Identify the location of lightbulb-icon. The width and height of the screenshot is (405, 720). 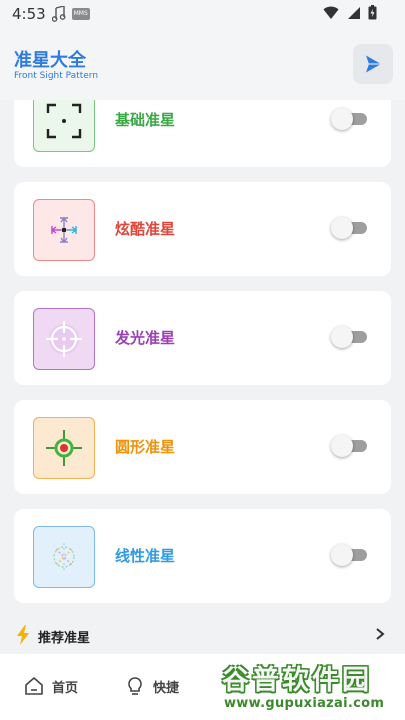
(135, 686).